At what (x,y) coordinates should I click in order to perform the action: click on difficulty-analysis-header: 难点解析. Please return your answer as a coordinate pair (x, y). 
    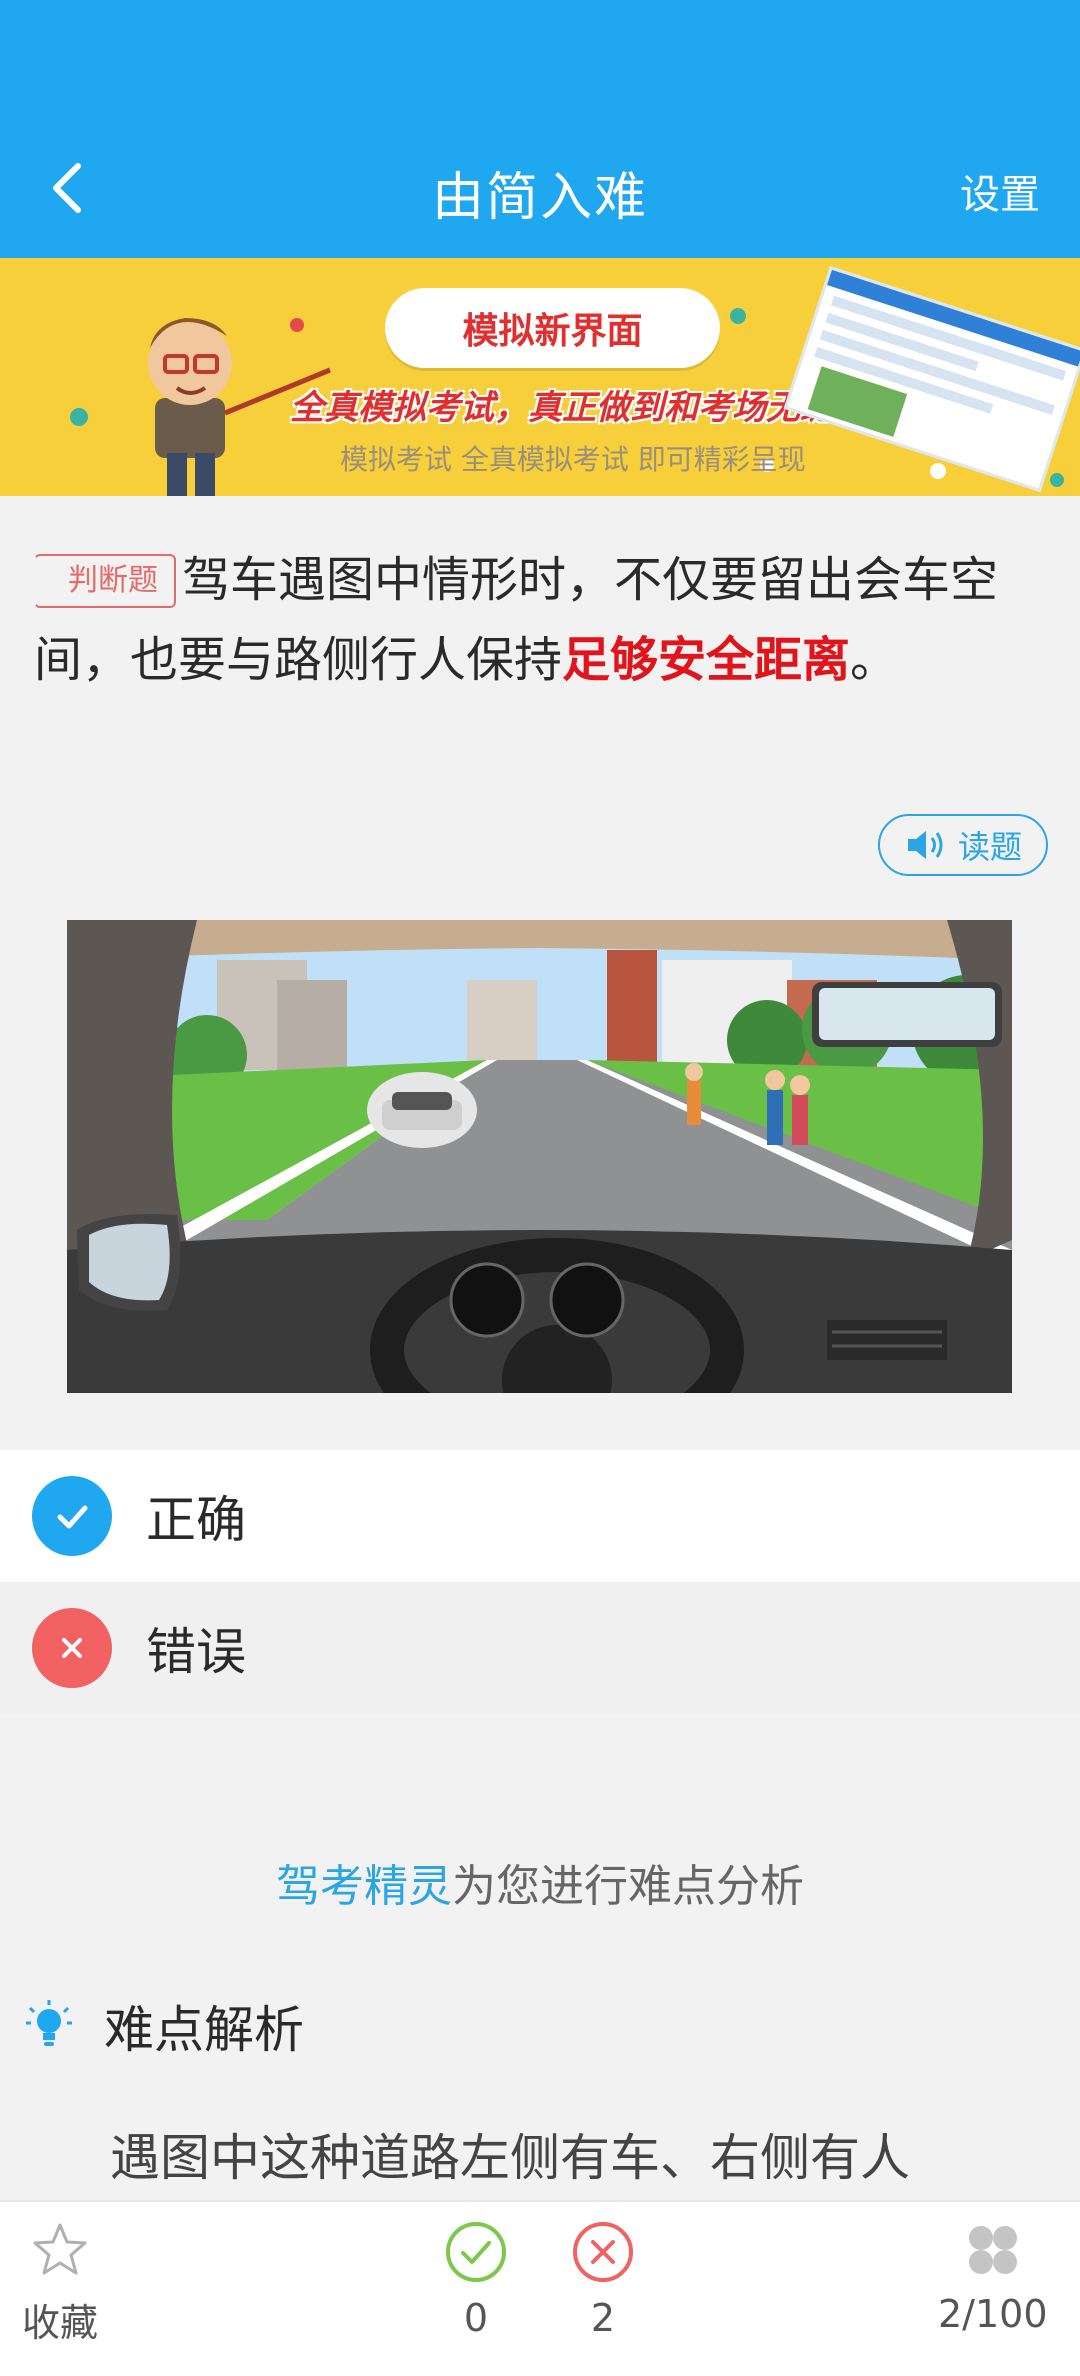
    Looking at the image, I should click on (165, 2026).